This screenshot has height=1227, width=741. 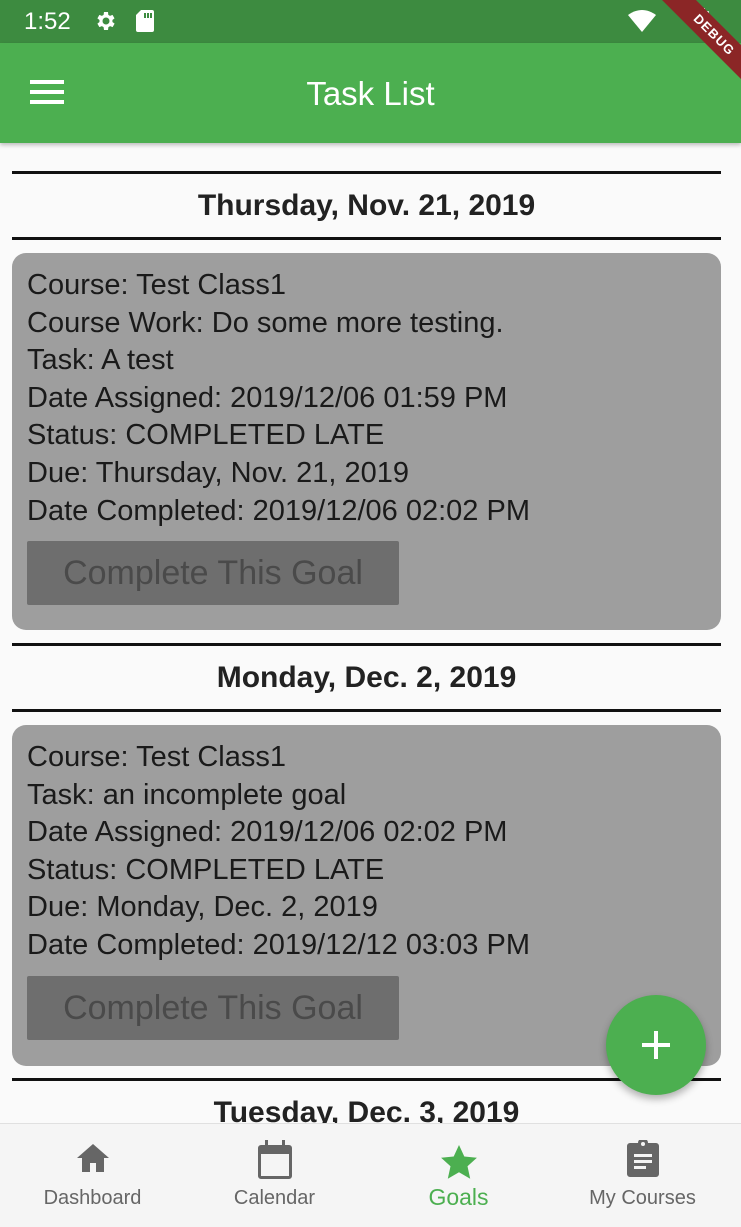 What do you see at coordinates (92, 1198) in the screenshot?
I see `nav-label: Dashboard` at bounding box center [92, 1198].